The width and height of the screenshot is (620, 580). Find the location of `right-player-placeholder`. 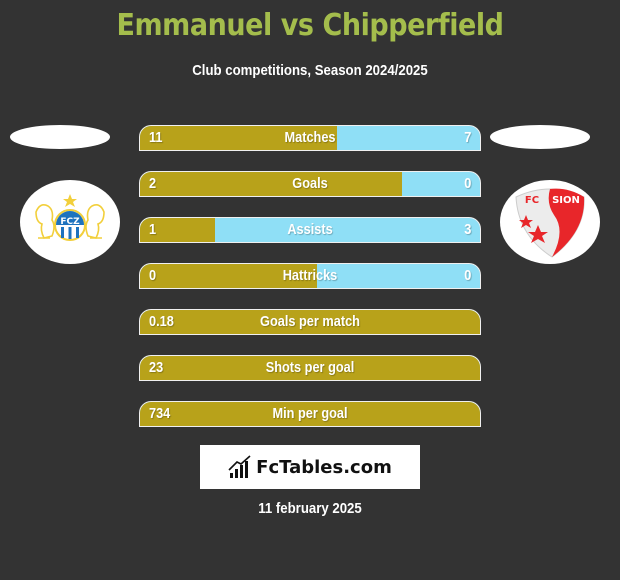

right-player-placeholder is located at coordinates (540, 137).